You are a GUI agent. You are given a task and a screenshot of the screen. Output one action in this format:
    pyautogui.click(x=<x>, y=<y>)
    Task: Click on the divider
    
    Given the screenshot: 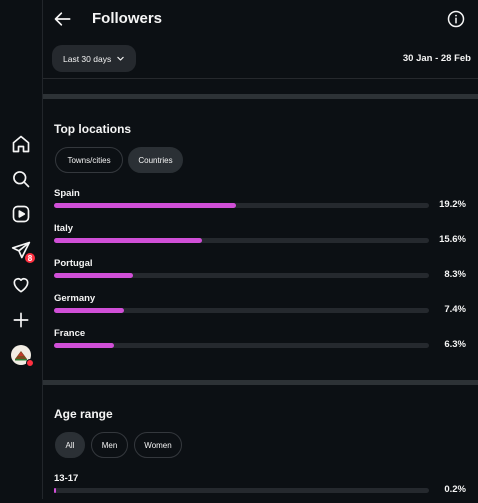 What is the action you would take?
    pyautogui.click(x=260, y=78)
    